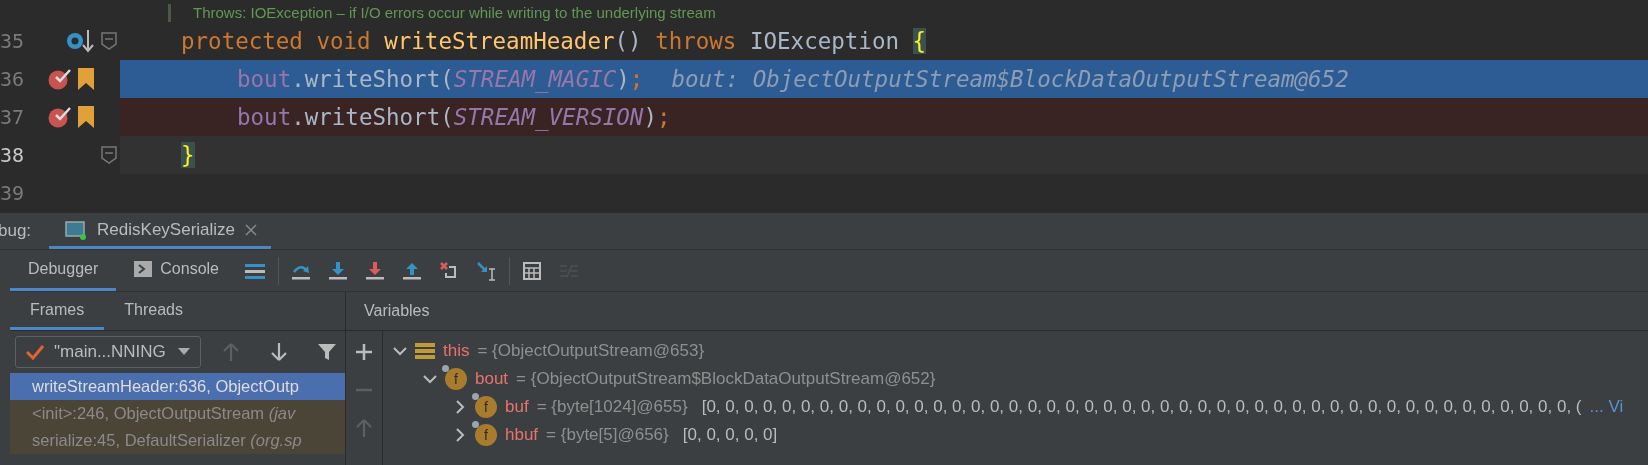 The width and height of the screenshot is (1648, 465). I want to click on down-arrow-icon, so click(278, 352).